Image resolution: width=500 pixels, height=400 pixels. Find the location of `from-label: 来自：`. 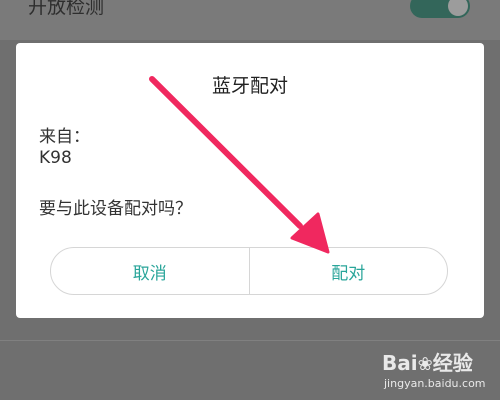

from-label: 来自： is located at coordinates (64, 137).